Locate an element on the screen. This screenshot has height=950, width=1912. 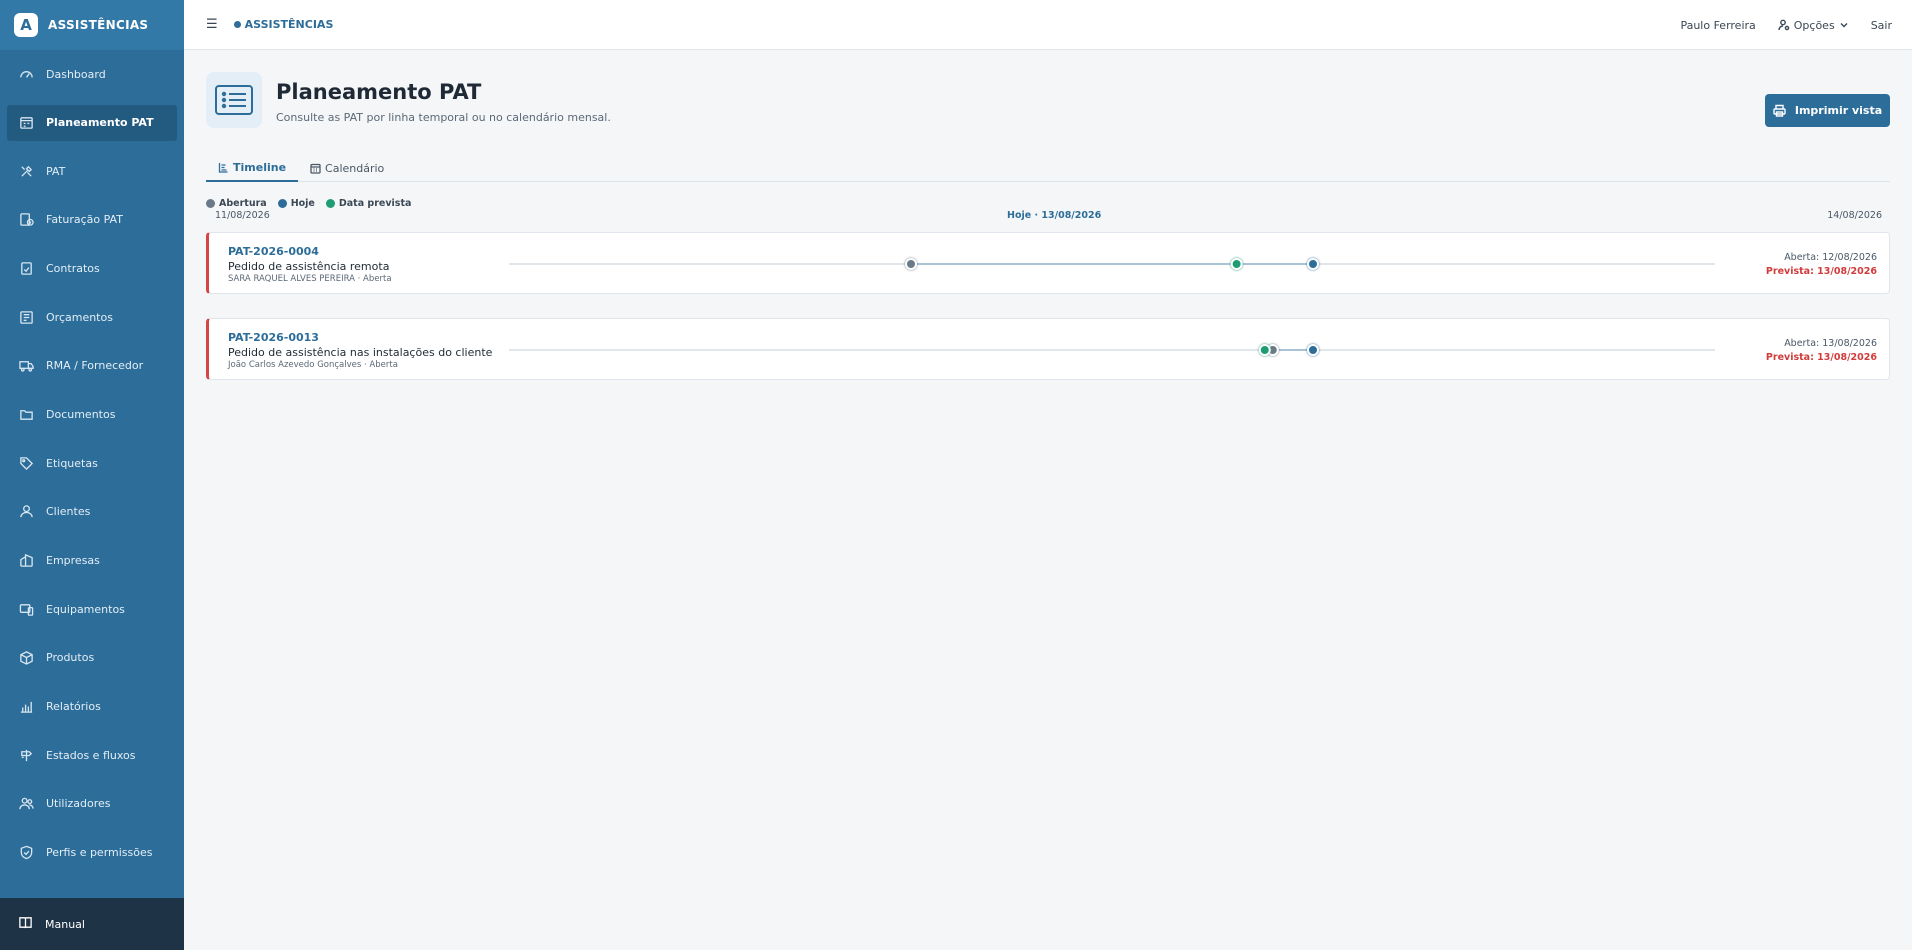
timeline-track is located at coordinates (1112, 264).